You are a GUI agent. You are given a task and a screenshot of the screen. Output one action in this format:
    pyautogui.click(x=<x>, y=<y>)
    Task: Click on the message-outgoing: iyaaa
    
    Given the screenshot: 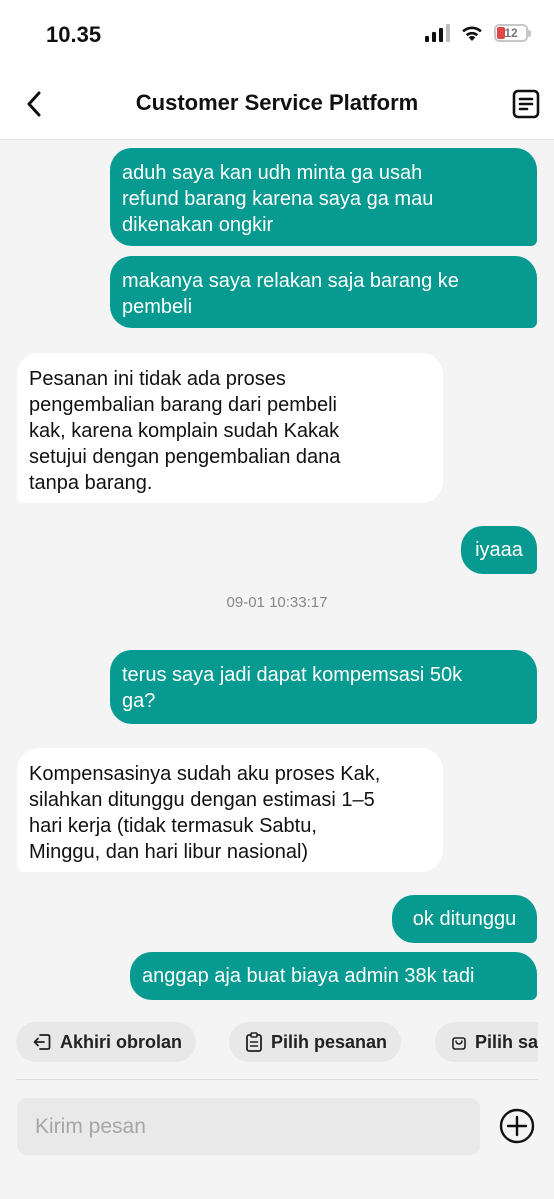 What is the action you would take?
    pyautogui.click(x=499, y=550)
    